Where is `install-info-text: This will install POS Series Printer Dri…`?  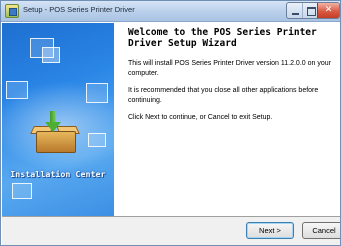
install-info-text: This will install POS Series Printer Dri… is located at coordinates (229, 68).